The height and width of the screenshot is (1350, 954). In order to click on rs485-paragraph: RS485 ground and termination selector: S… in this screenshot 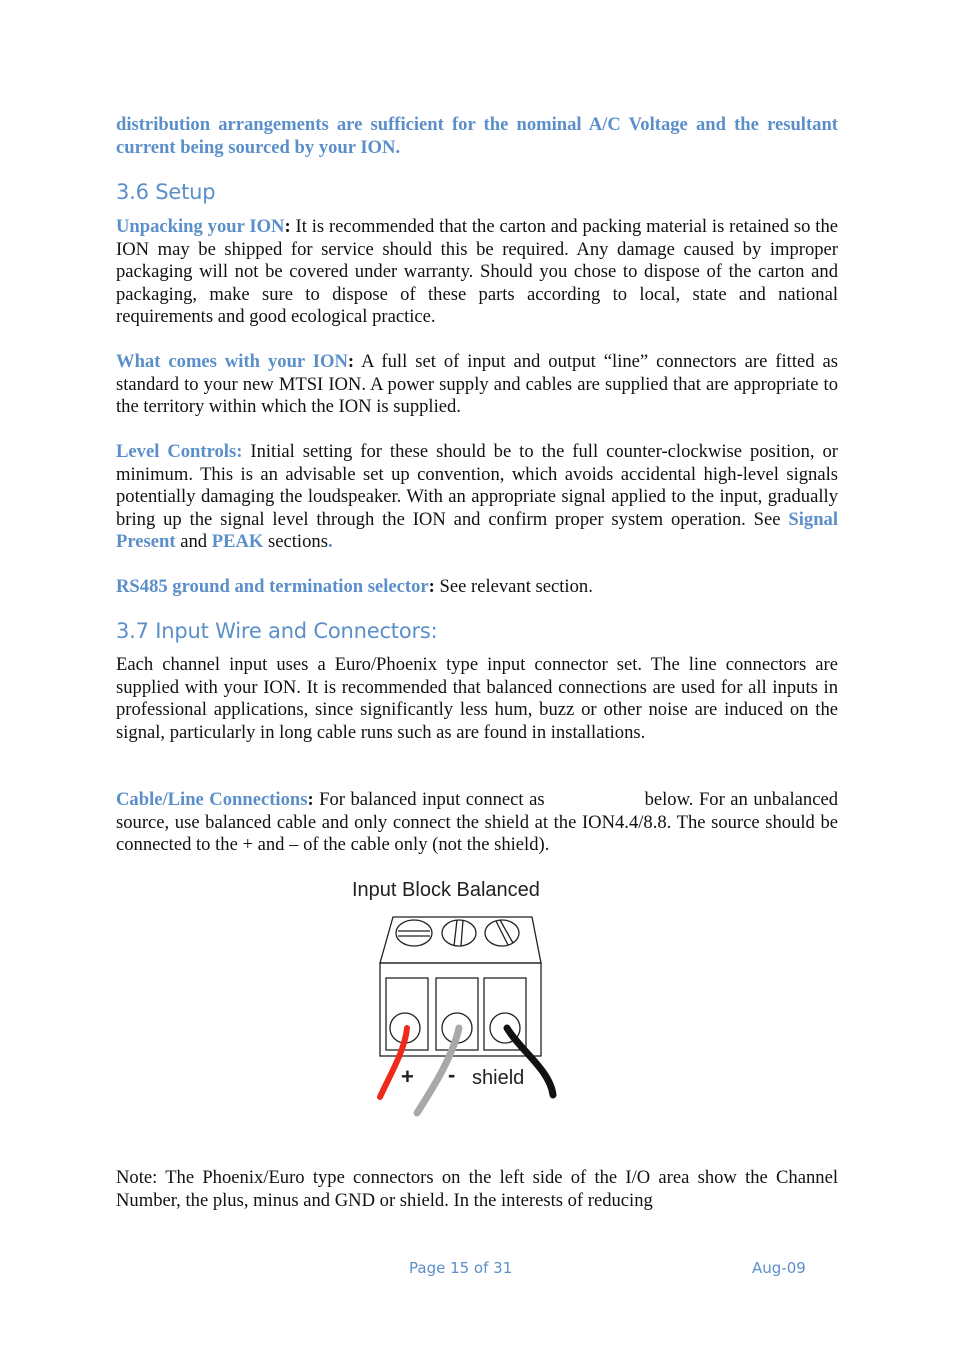, I will do `click(477, 587)`.